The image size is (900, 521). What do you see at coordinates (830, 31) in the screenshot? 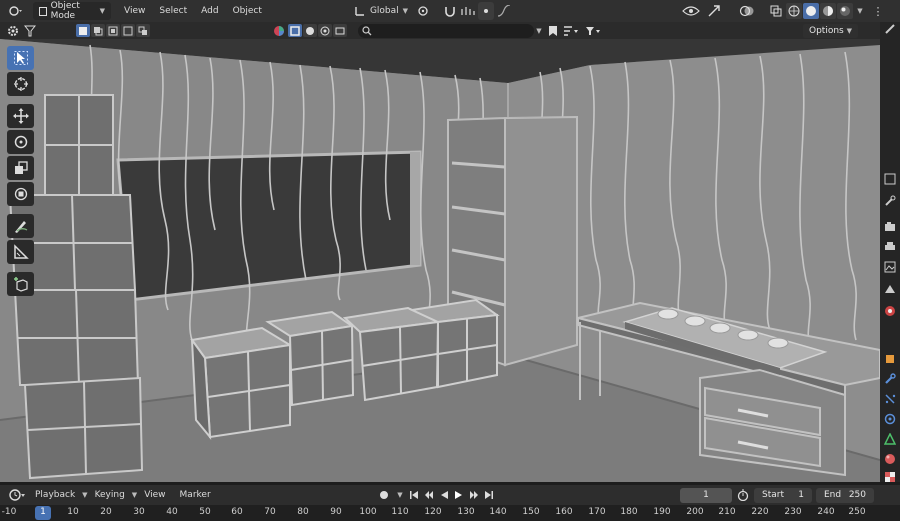
I see `options-dropdown: Options ▼` at bounding box center [830, 31].